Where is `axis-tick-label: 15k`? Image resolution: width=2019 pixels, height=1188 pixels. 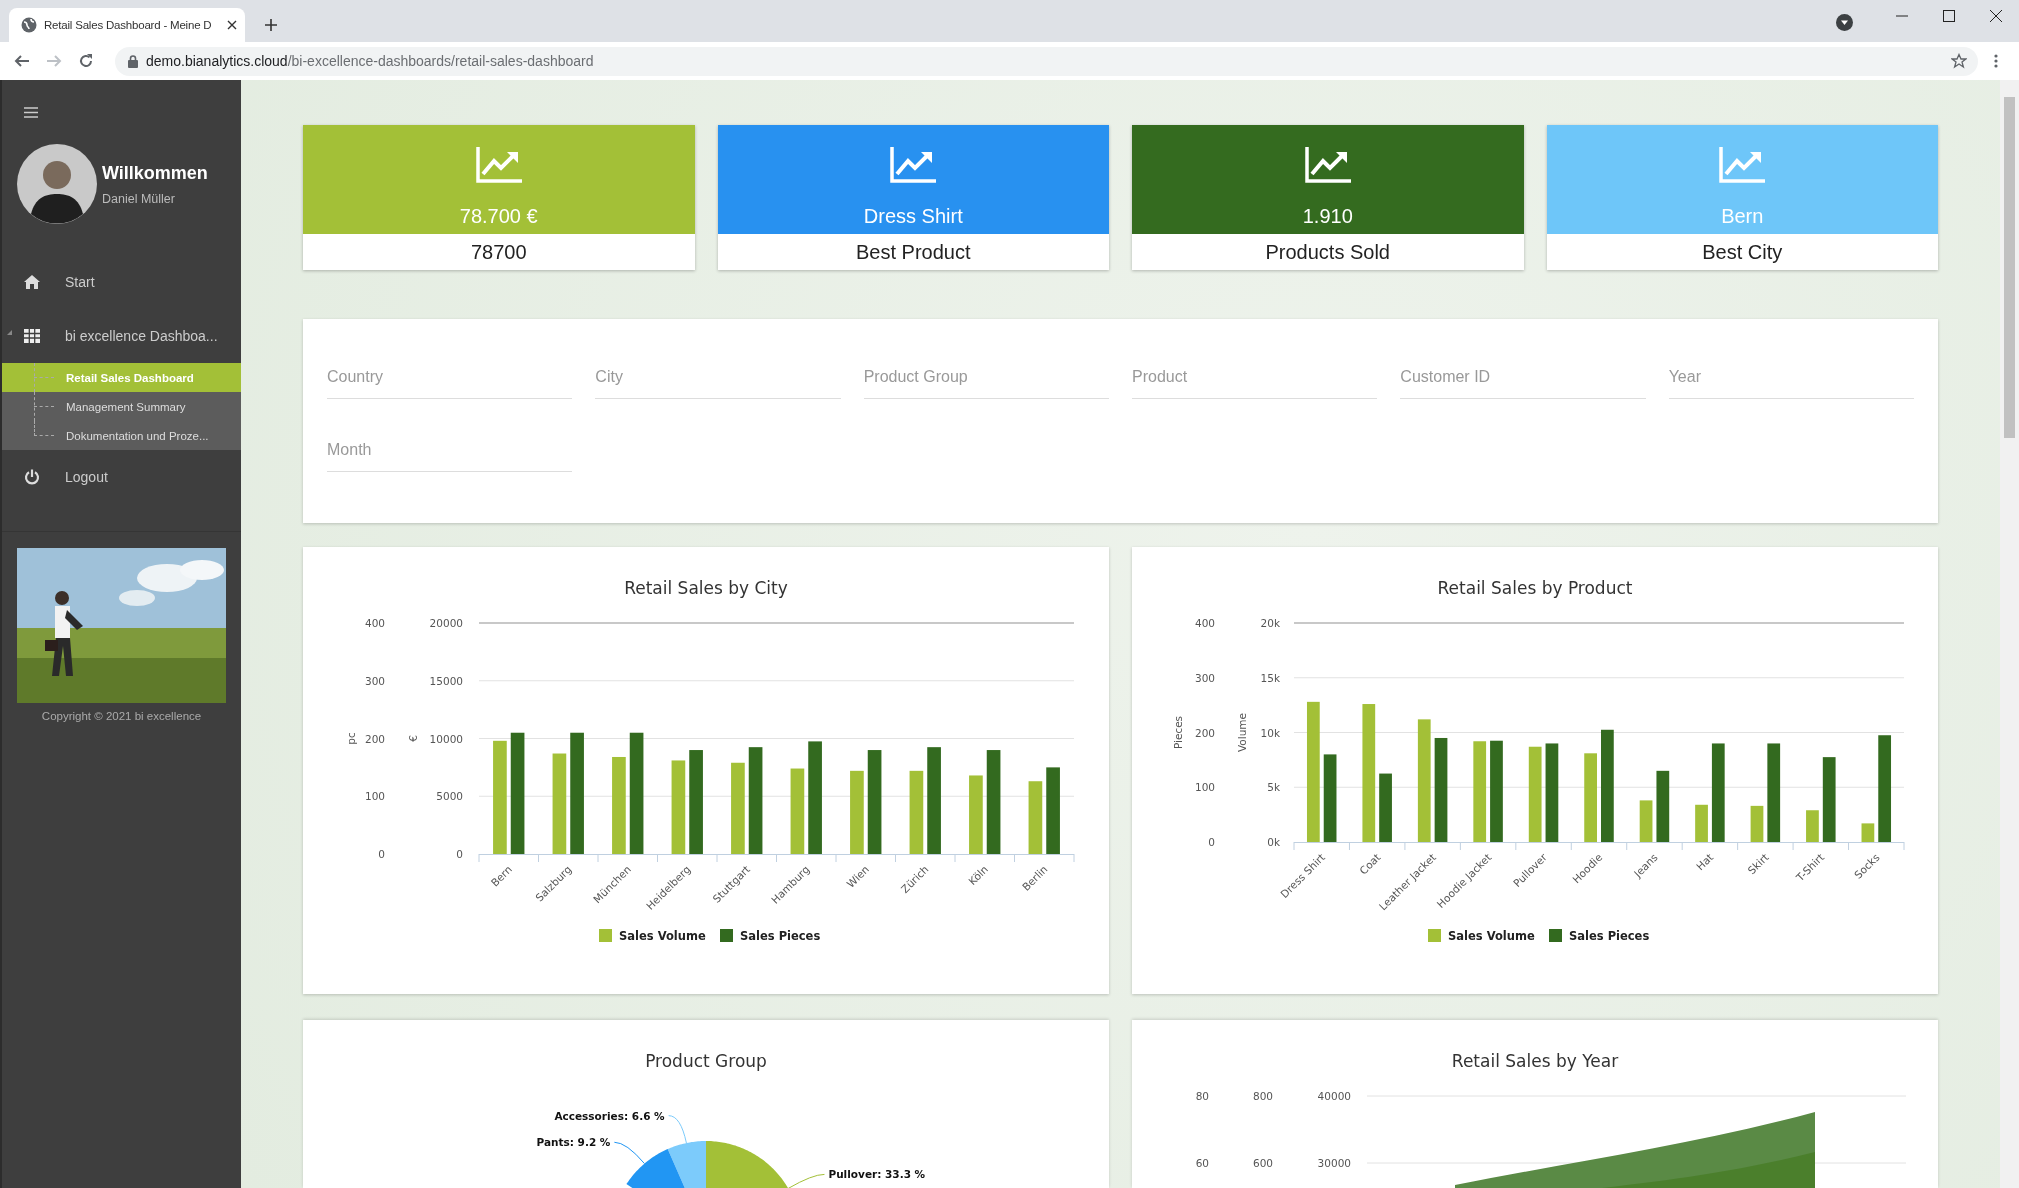
axis-tick-label: 15k is located at coordinates (1270, 677).